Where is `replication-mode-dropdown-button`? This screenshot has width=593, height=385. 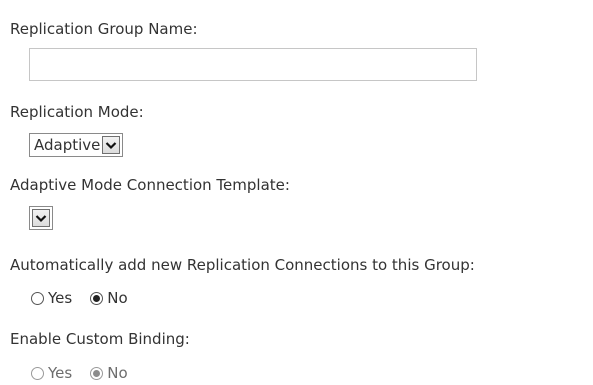 replication-mode-dropdown-button is located at coordinates (111, 145).